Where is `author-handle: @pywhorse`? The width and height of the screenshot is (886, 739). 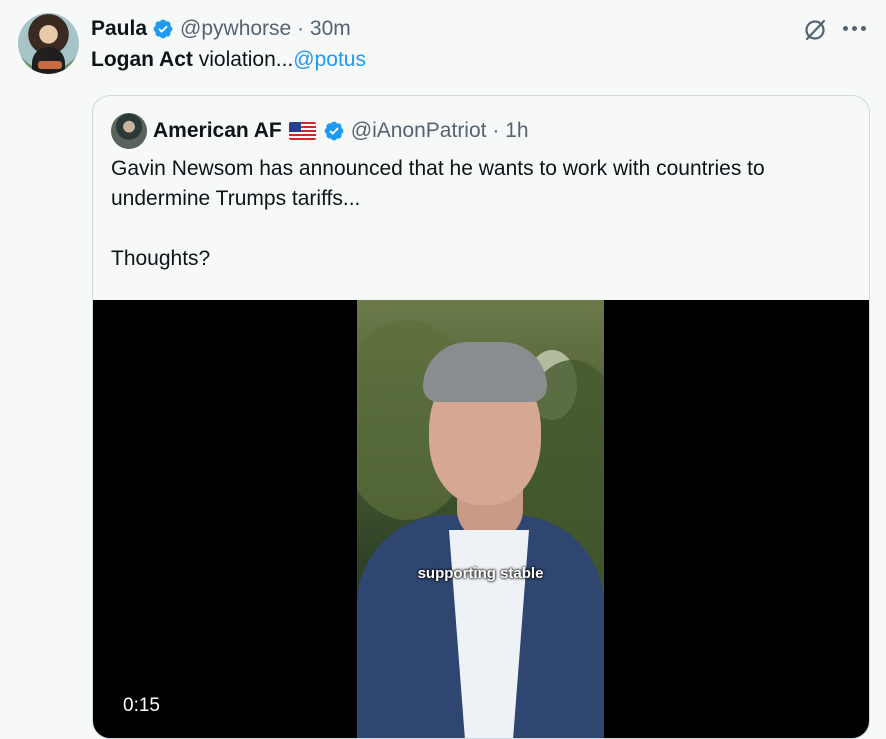
author-handle: @pywhorse is located at coordinates (235, 29).